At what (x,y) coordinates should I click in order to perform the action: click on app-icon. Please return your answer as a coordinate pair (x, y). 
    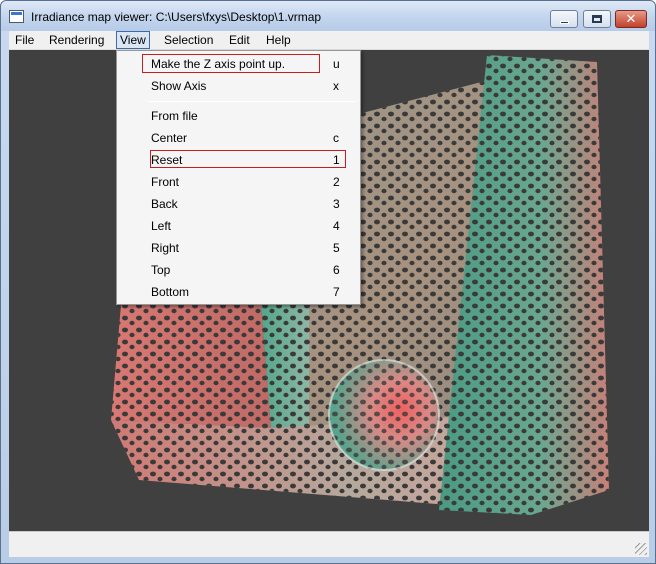
    Looking at the image, I should click on (16, 16).